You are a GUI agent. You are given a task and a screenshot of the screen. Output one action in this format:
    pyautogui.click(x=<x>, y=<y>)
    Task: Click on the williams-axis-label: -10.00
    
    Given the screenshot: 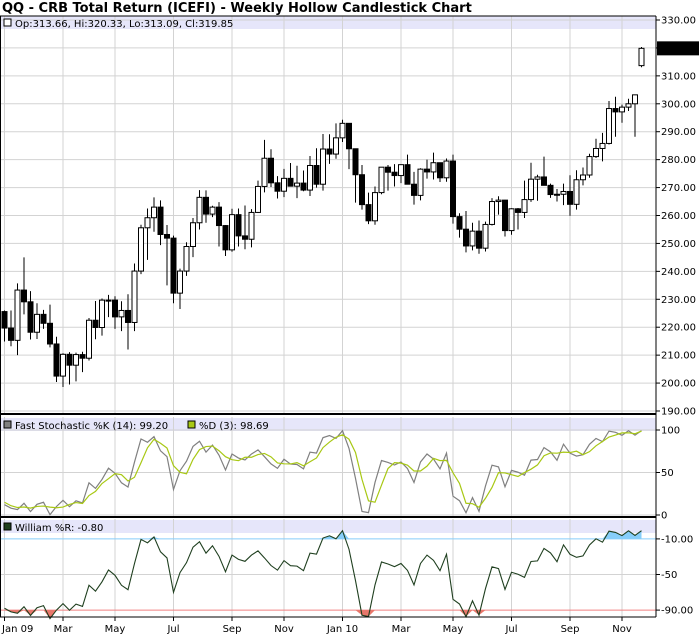 What is the action you would take?
    pyautogui.click(x=677, y=539)
    